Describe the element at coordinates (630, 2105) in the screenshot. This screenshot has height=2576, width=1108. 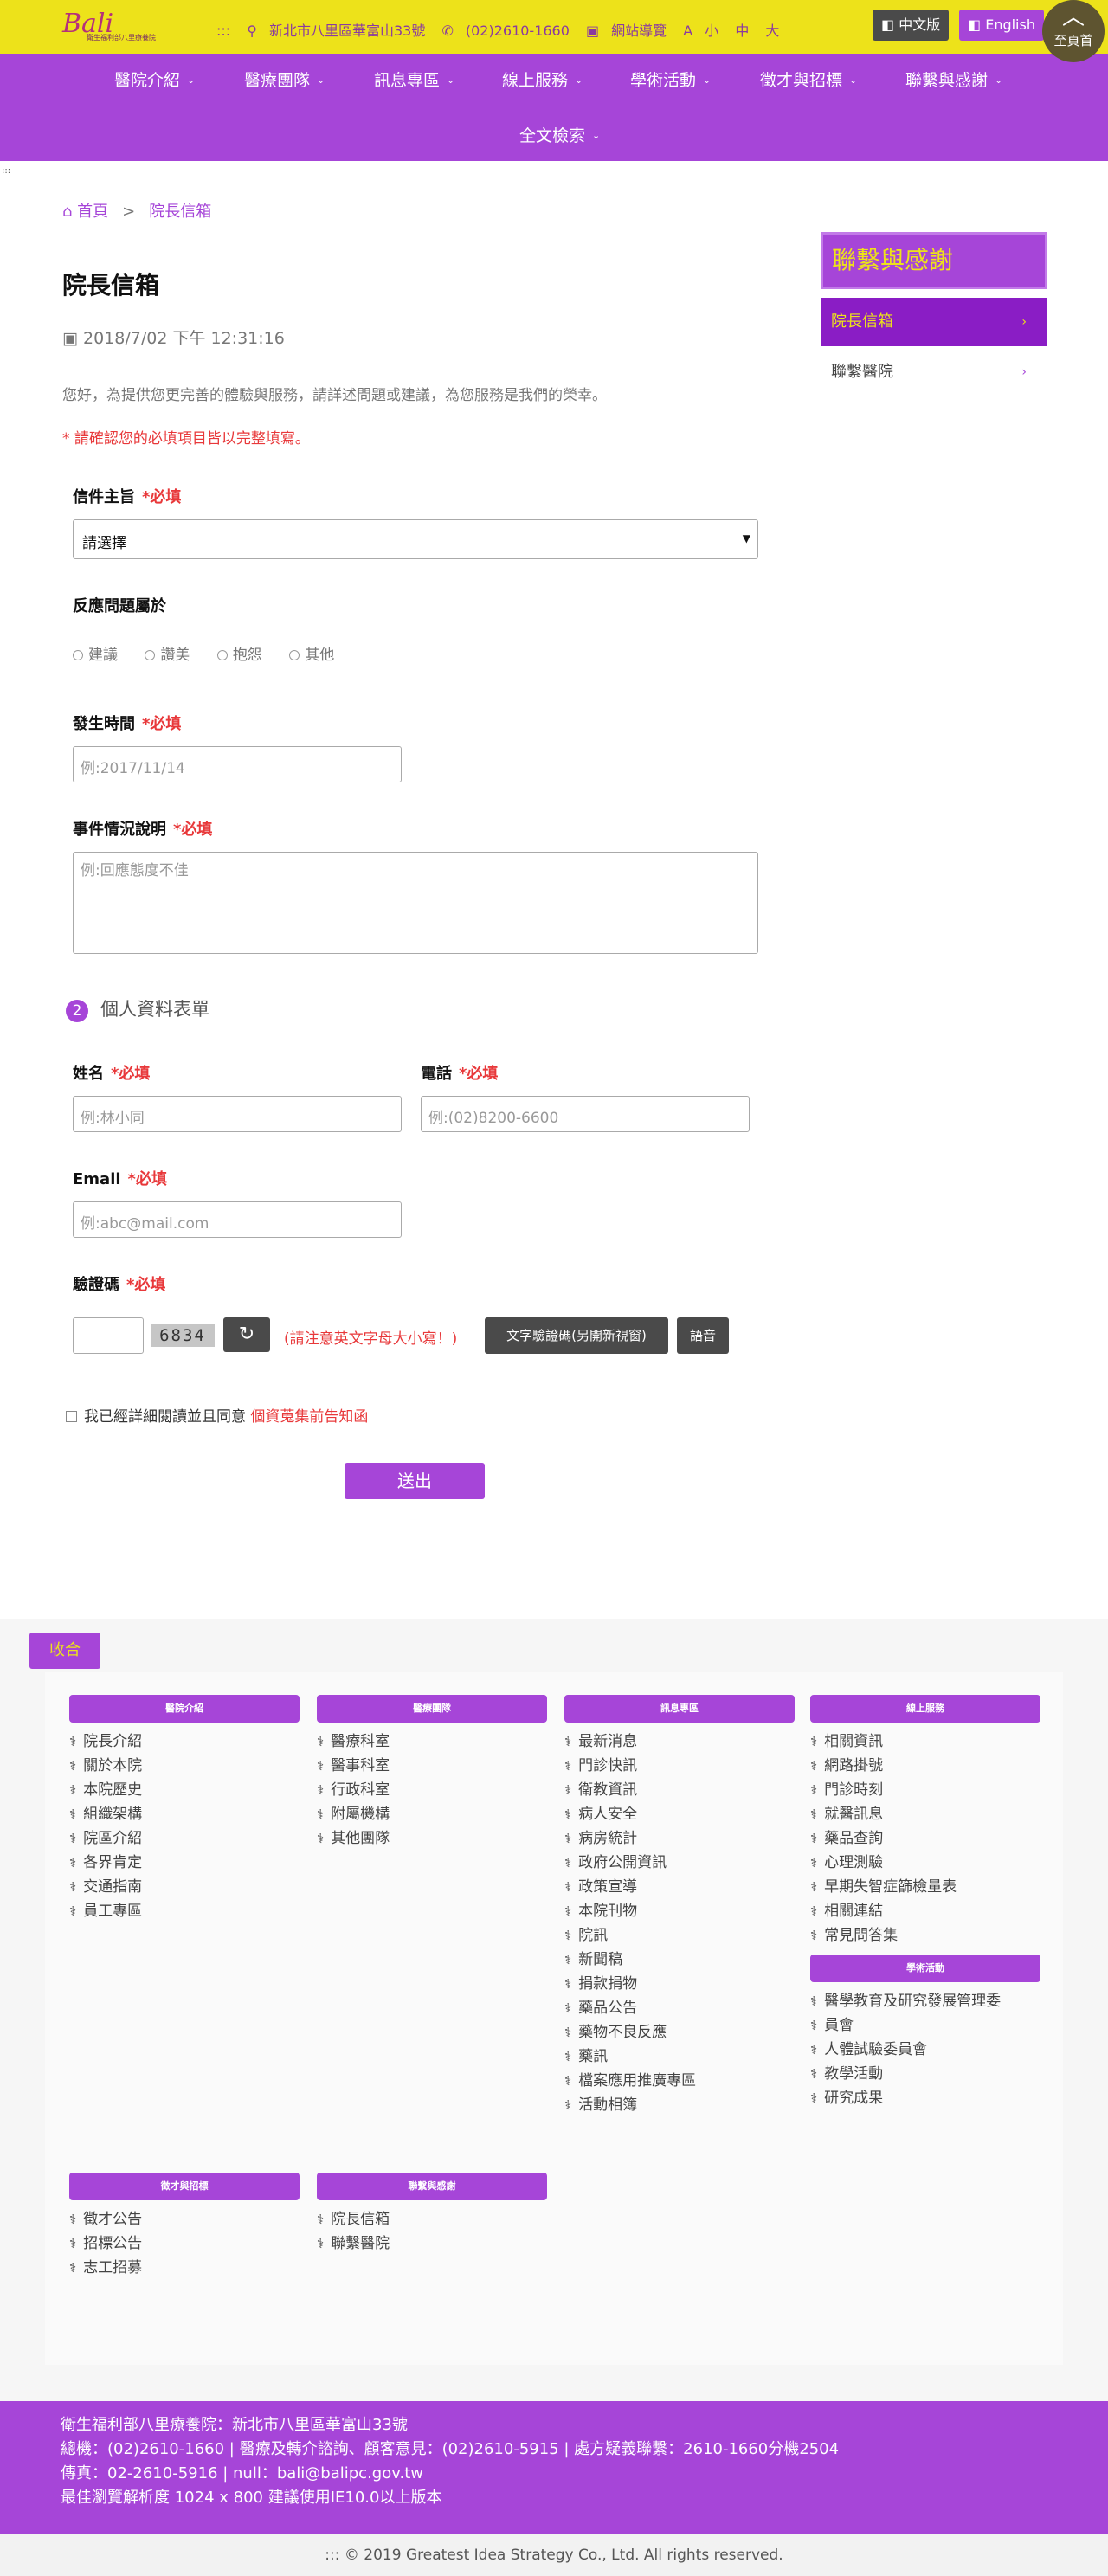
I see `sitemap-link: ⚕ 活動相簿` at that location.